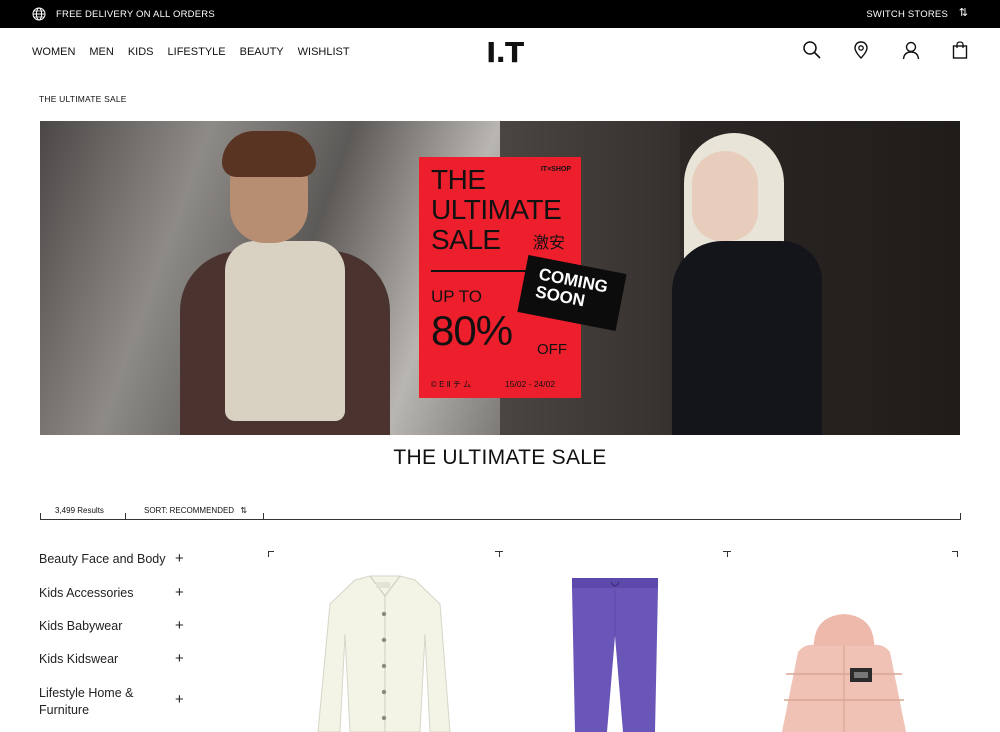 The image size is (1000, 732). Describe the element at coordinates (458, 179) in the screenshot. I see `headline-line: THE` at that location.